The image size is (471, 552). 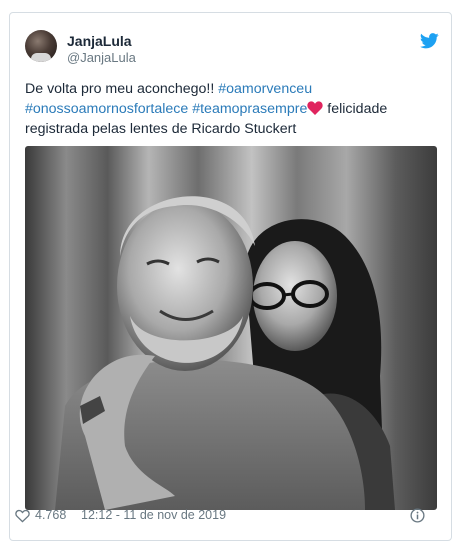 What do you see at coordinates (101, 57) in the screenshot?
I see `user-handle: @JanjaLula` at bounding box center [101, 57].